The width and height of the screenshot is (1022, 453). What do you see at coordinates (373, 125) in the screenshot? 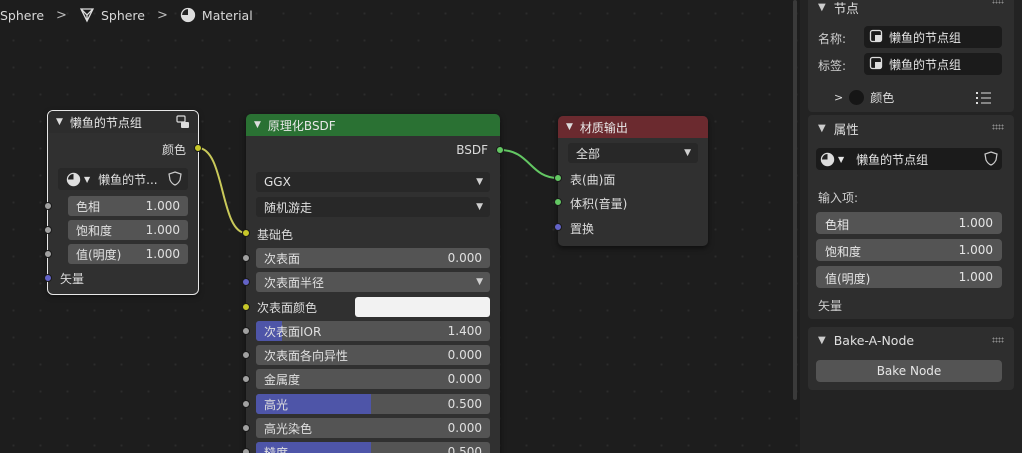
I see `bsdf-node-header: ▼ 原理化BSDF` at bounding box center [373, 125].